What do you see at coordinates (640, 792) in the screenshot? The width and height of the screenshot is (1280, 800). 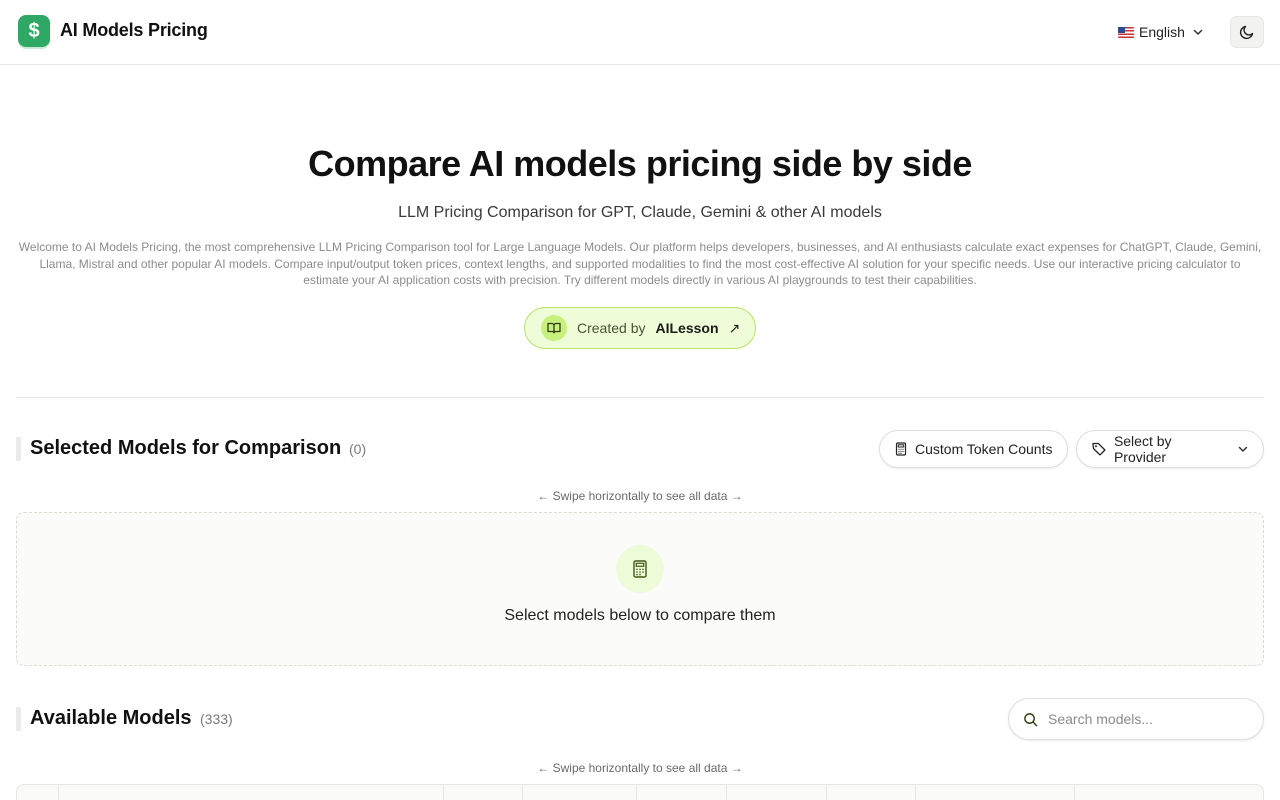 I see `models-table-header` at bounding box center [640, 792].